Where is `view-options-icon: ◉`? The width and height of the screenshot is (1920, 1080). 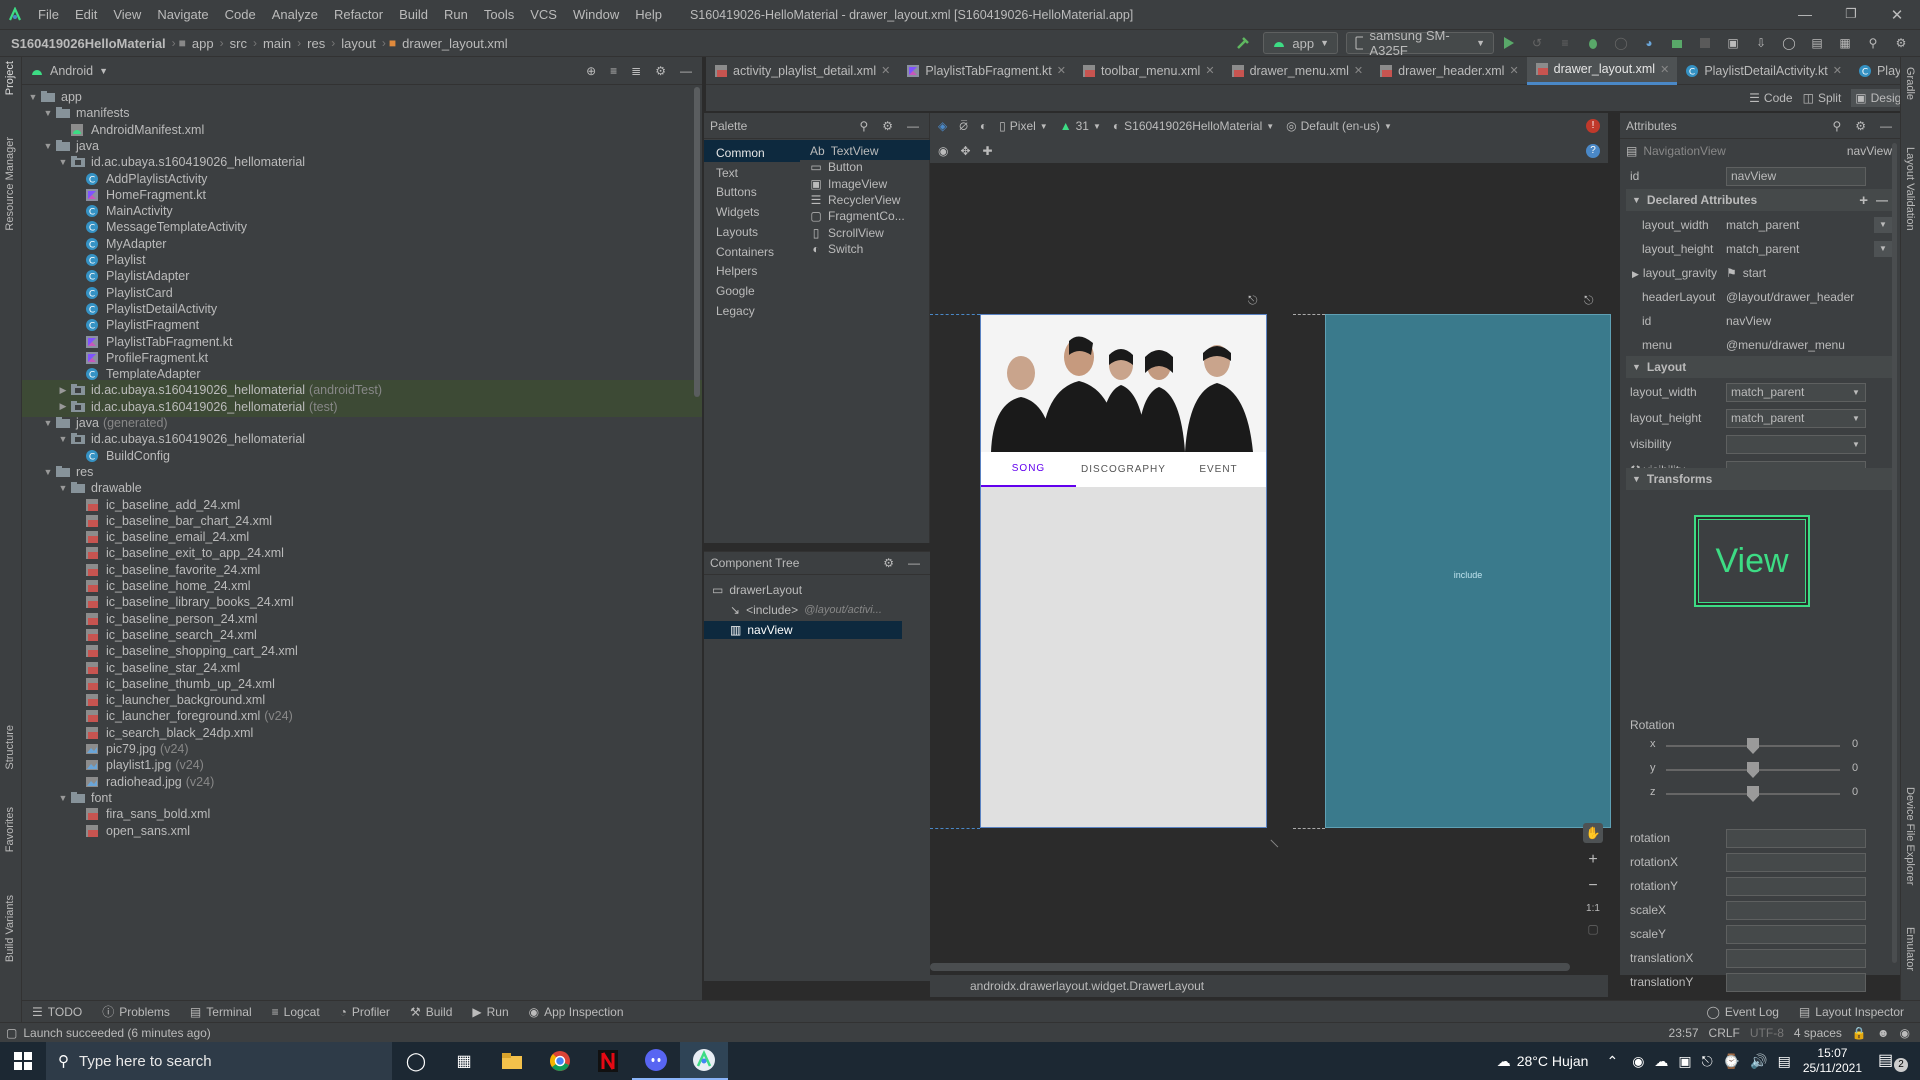
view-options-icon: ◉ is located at coordinates (943, 151).